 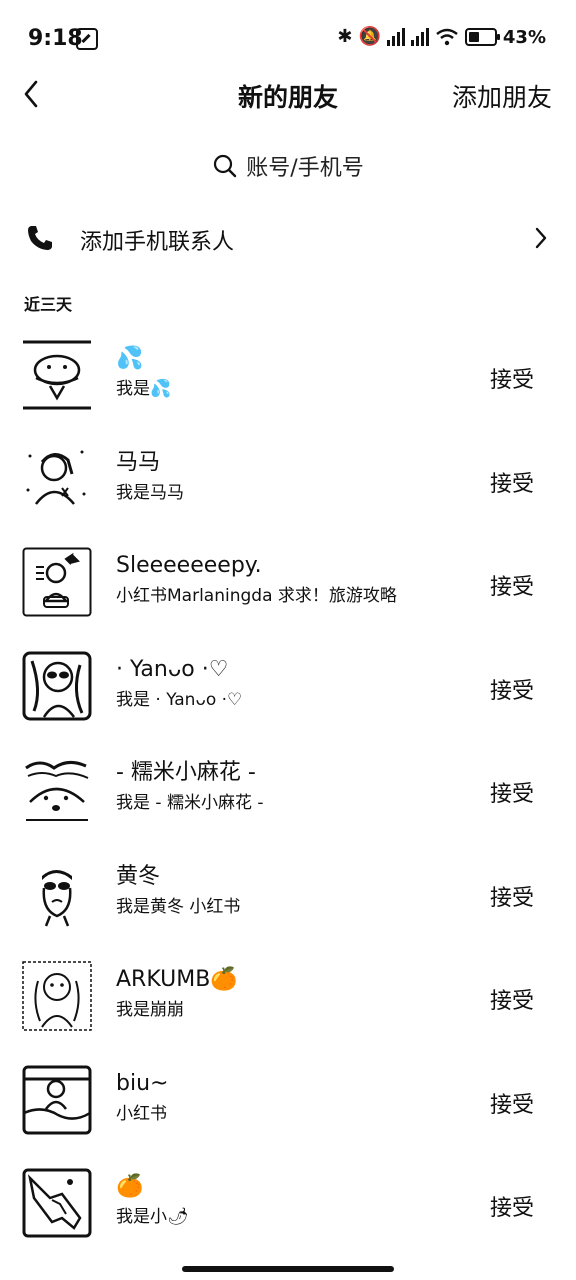 I want to click on friend-request-row: 马马 我是马马 接受, so click(x=288, y=495).